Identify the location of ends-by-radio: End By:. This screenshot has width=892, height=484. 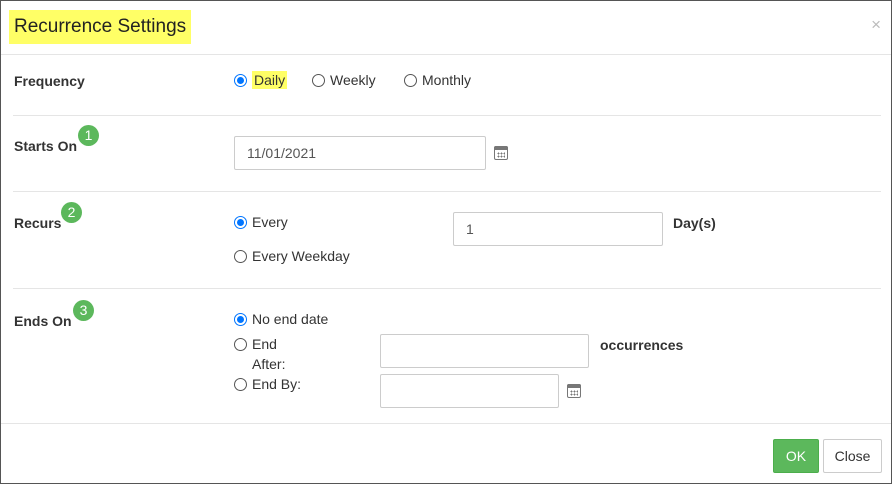
(267, 384).